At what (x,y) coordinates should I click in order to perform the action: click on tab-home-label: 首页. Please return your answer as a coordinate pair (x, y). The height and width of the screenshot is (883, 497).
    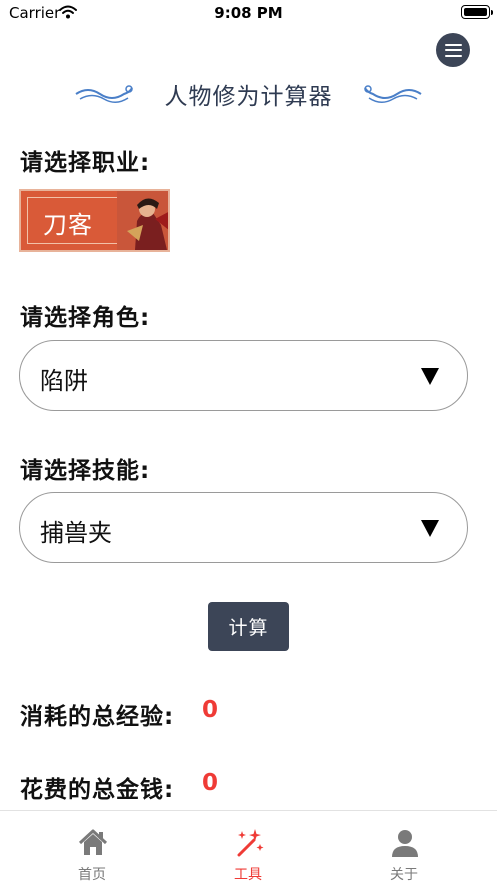
    Looking at the image, I should click on (92, 875).